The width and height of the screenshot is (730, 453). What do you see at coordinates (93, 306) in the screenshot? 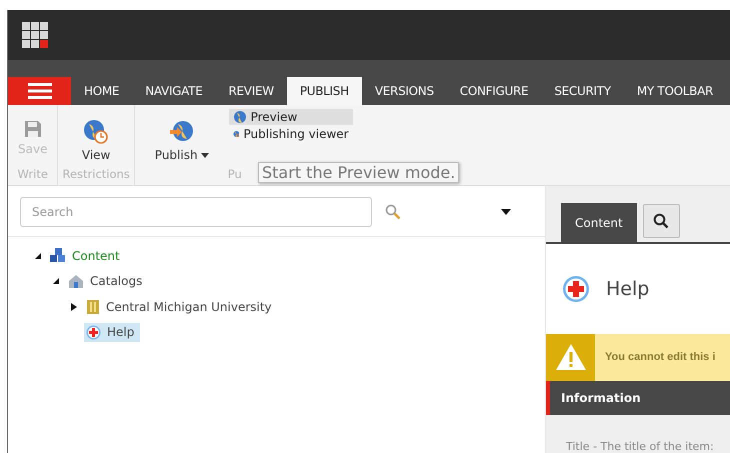
I see `building-icon` at bounding box center [93, 306].